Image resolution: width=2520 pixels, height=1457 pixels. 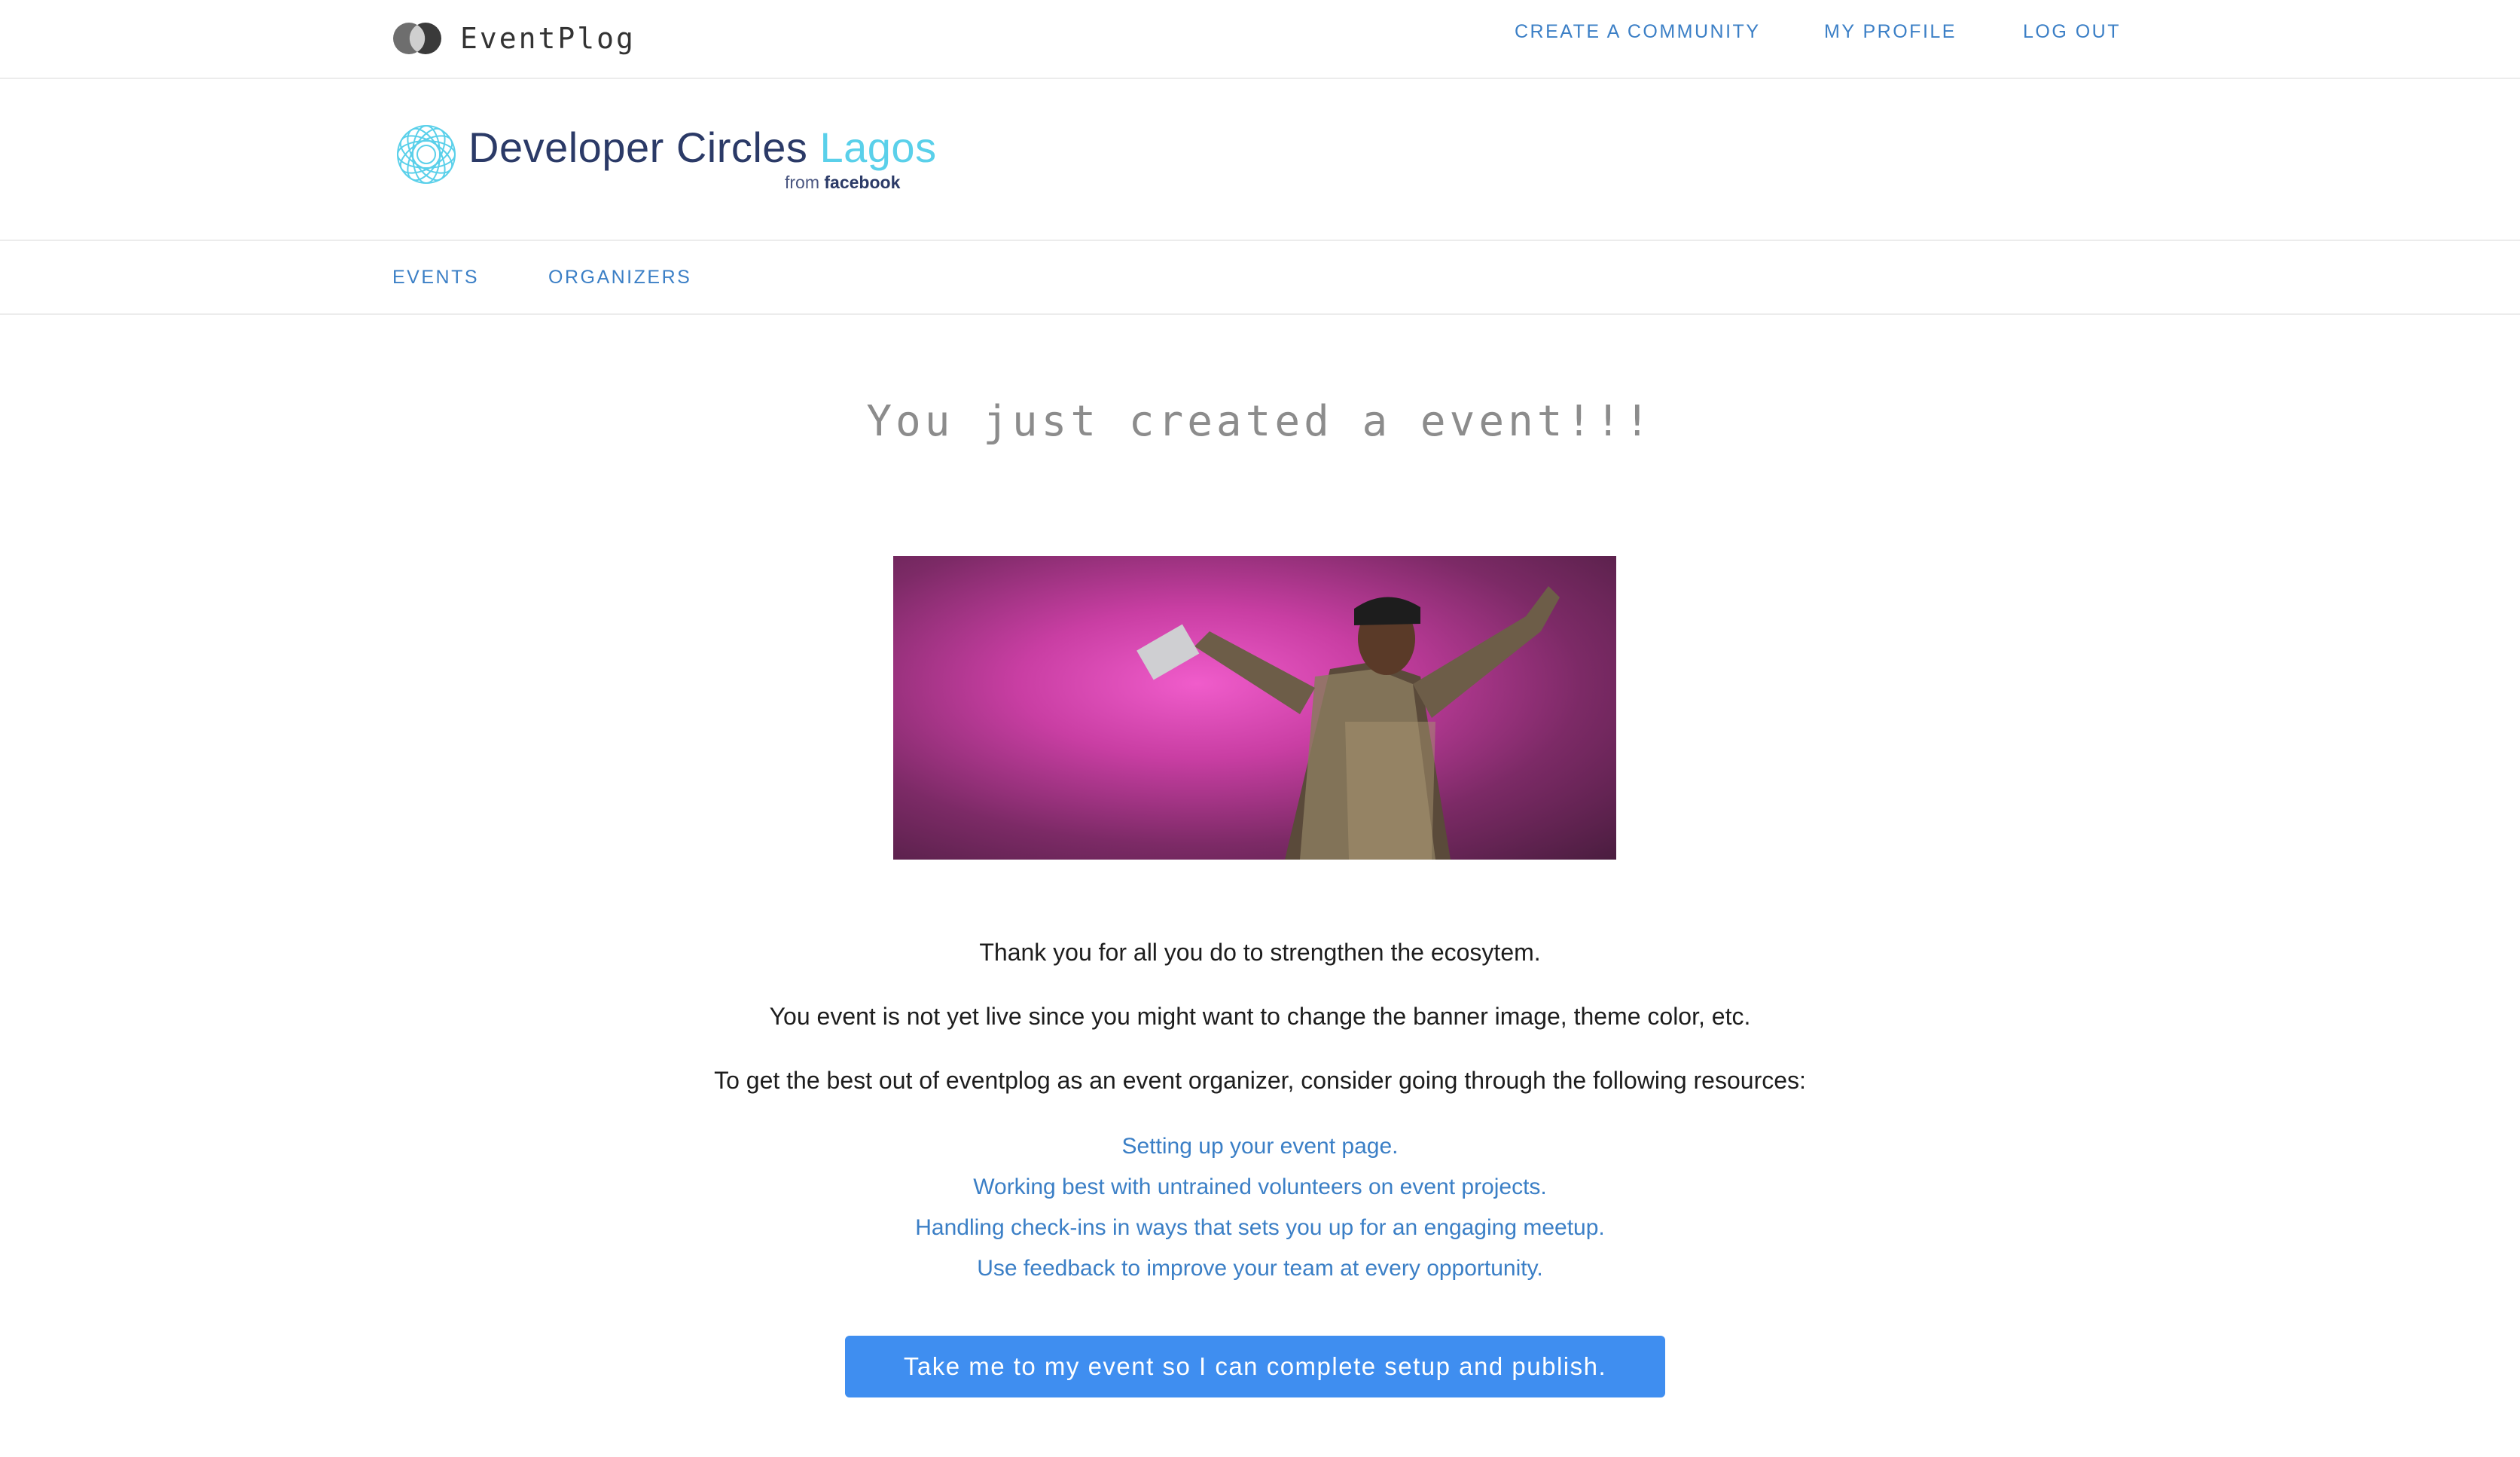 I want to click on community-from-line: from facebook, so click(x=842, y=183).